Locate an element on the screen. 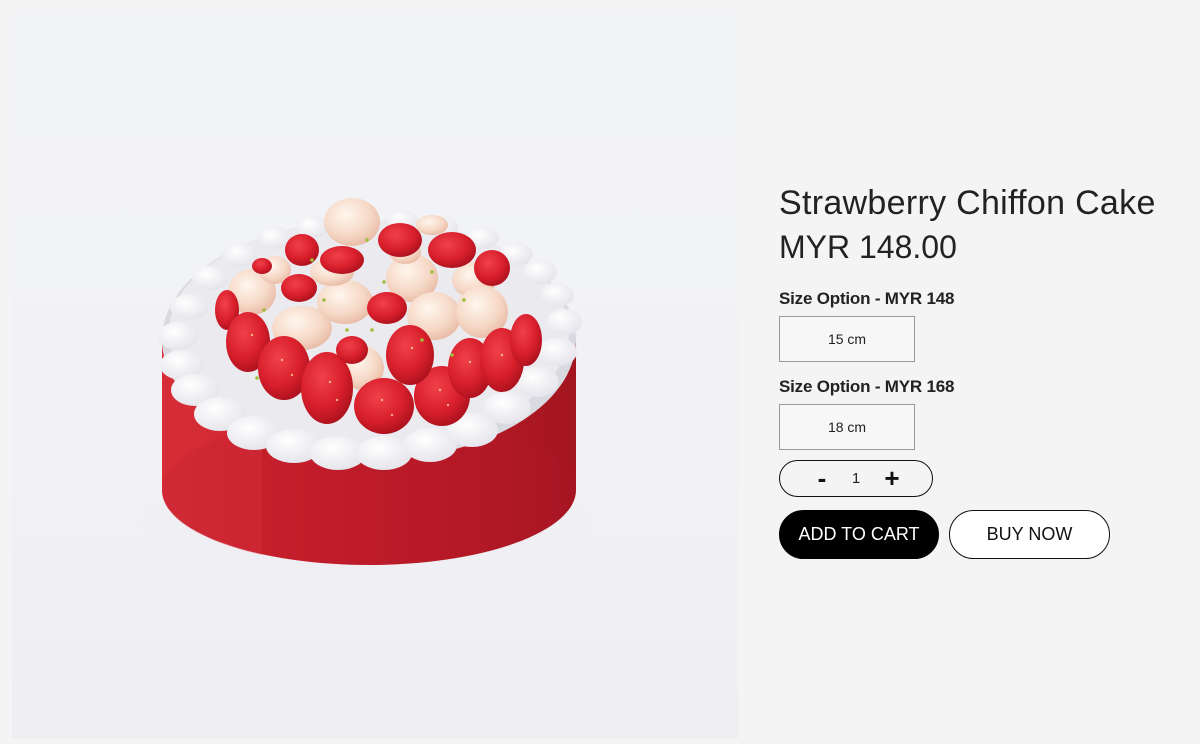 The height and width of the screenshot is (744, 1200). size-option-15cm: 15 cm is located at coordinates (847, 339).